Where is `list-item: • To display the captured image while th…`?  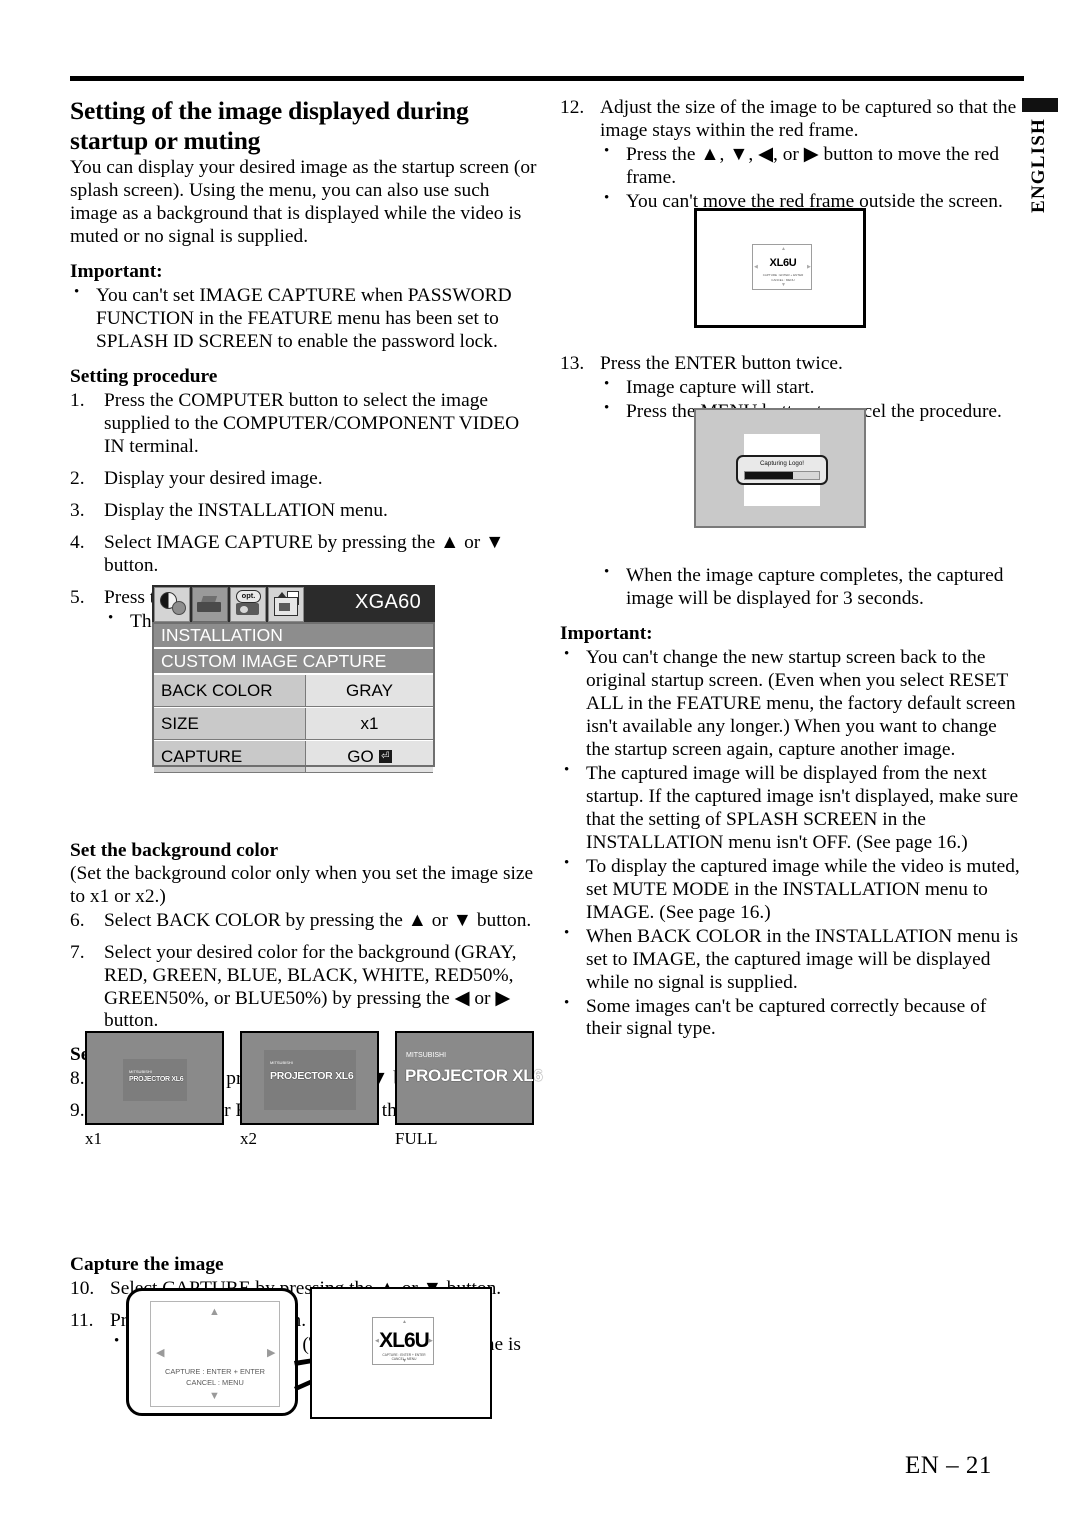
list-item: • To display the captured image while th… is located at coordinates (791, 890).